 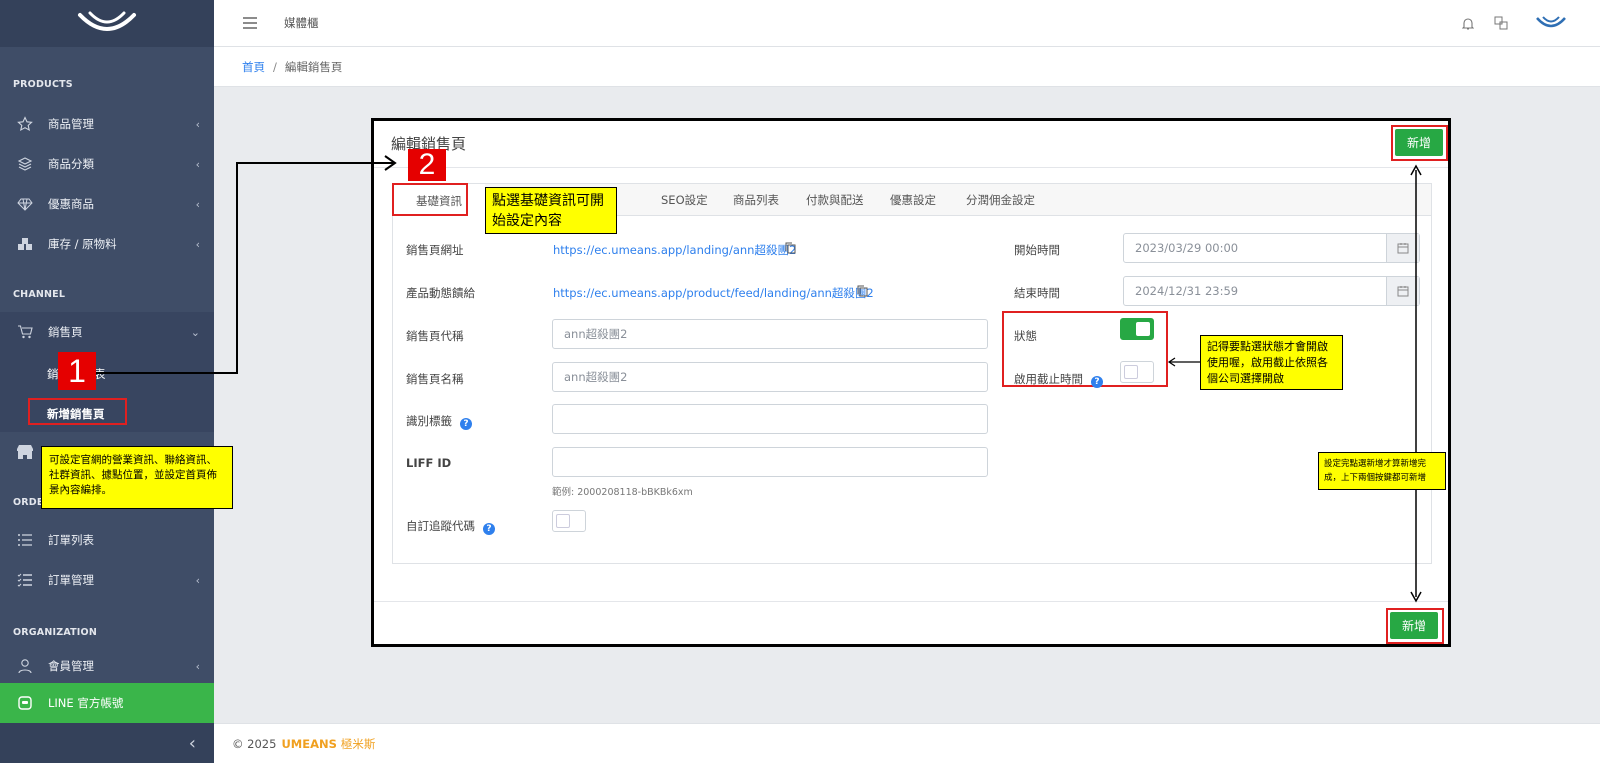 What do you see at coordinates (1187, 248) in the screenshot?
I see `start-time-value: 2023/03/29 00:00` at bounding box center [1187, 248].